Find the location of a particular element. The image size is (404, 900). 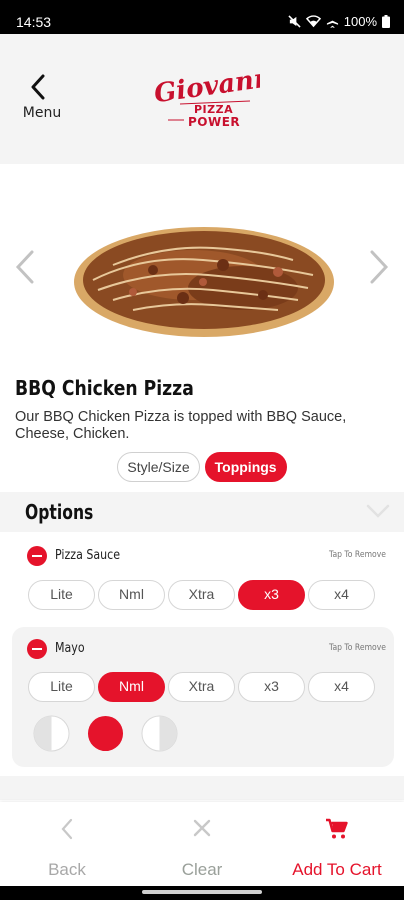

home-indicator is located at coordinates (202, 892).